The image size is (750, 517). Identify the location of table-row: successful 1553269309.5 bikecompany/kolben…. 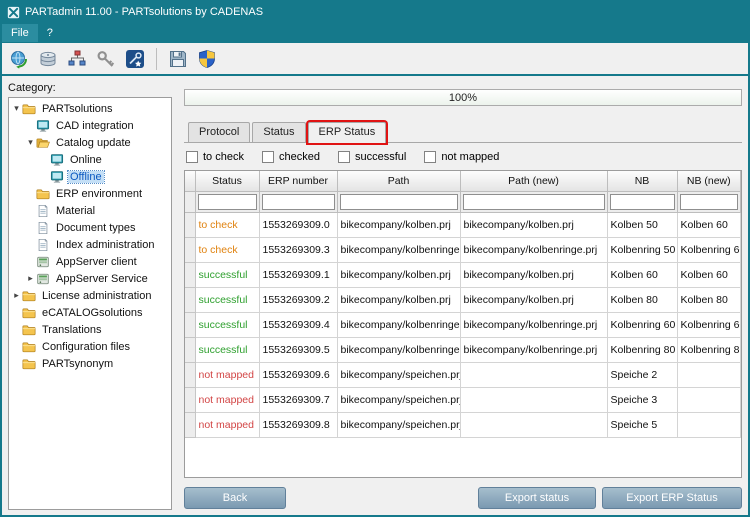
(463, 350).